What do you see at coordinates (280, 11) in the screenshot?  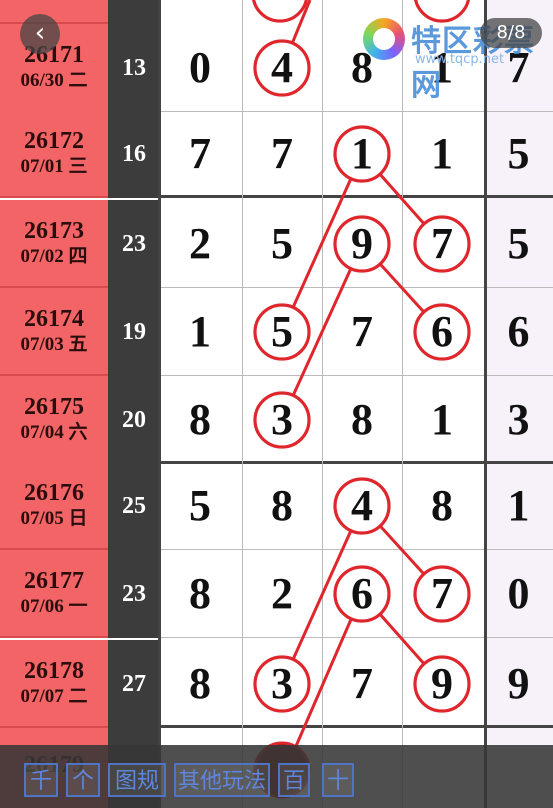 I see `highlight-circle-partial` at bounding box center [280, 11].